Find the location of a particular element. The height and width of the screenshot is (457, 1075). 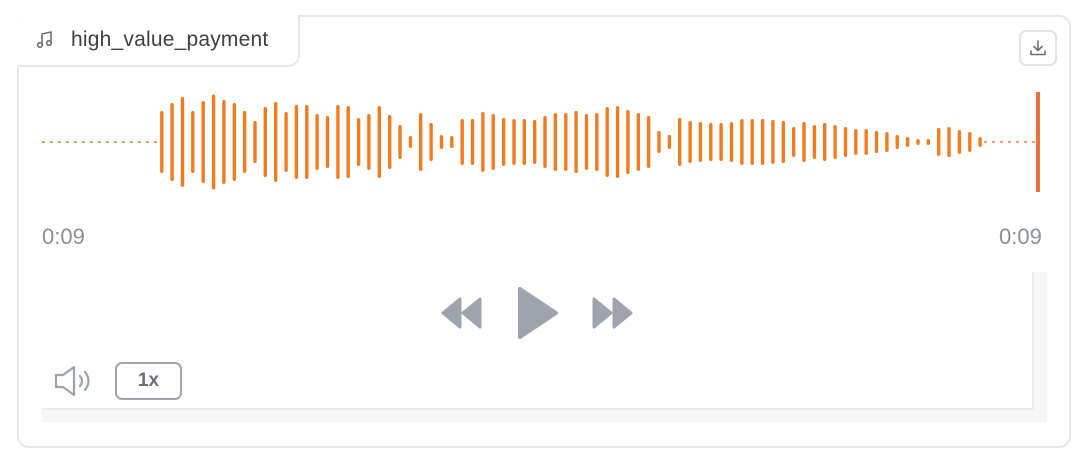

fast-forward-button is located at coordinates (613, 313).